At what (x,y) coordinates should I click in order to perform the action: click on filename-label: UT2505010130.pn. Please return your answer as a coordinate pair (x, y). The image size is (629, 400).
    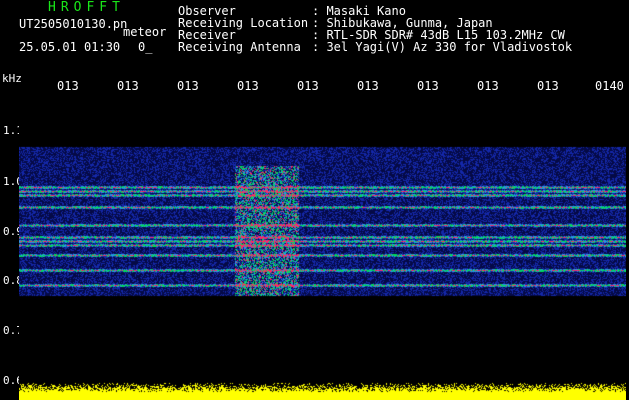
    Looking at the image, I should click on (73, 24).